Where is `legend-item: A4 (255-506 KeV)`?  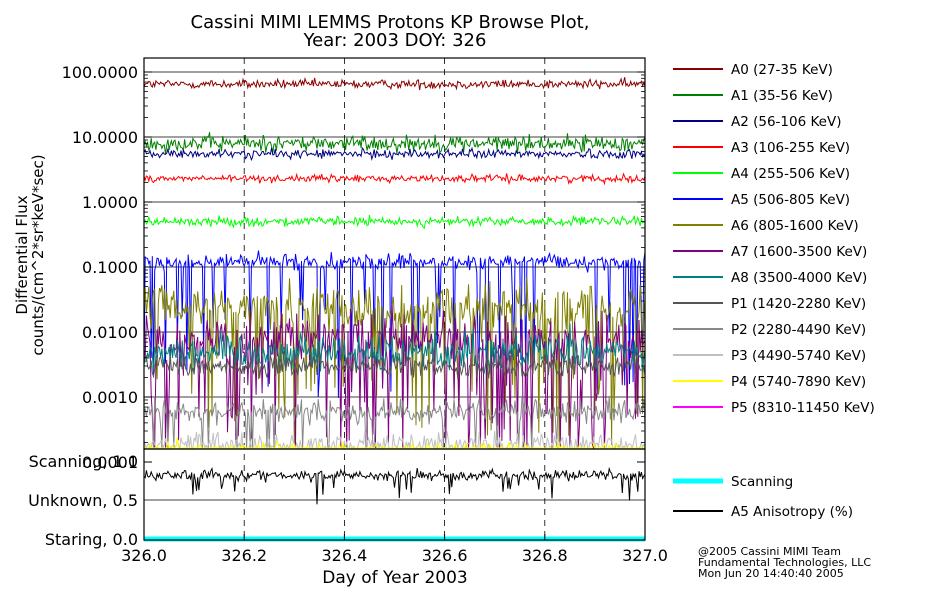
legend-item: A4 (255-506 KeV) is located at coordinates (761, 174).